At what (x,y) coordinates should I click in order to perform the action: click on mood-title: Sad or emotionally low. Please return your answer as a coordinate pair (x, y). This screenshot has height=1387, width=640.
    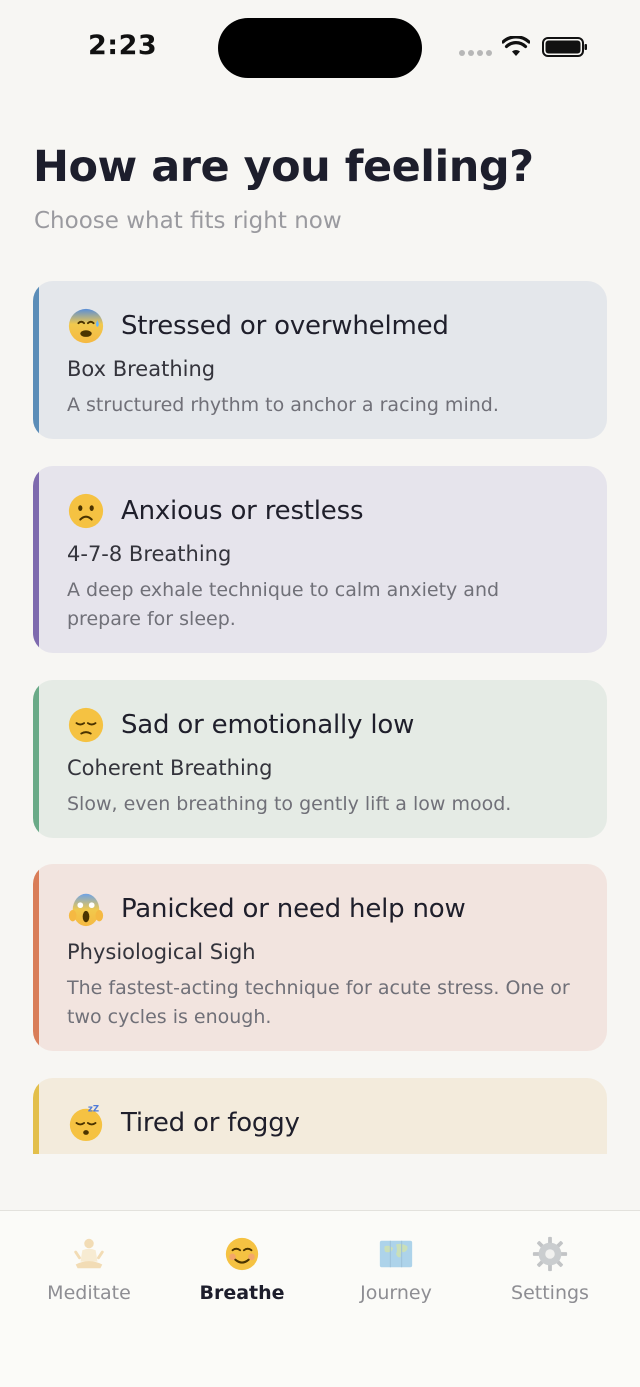
    Looking at the image, I should click on (268, 725).